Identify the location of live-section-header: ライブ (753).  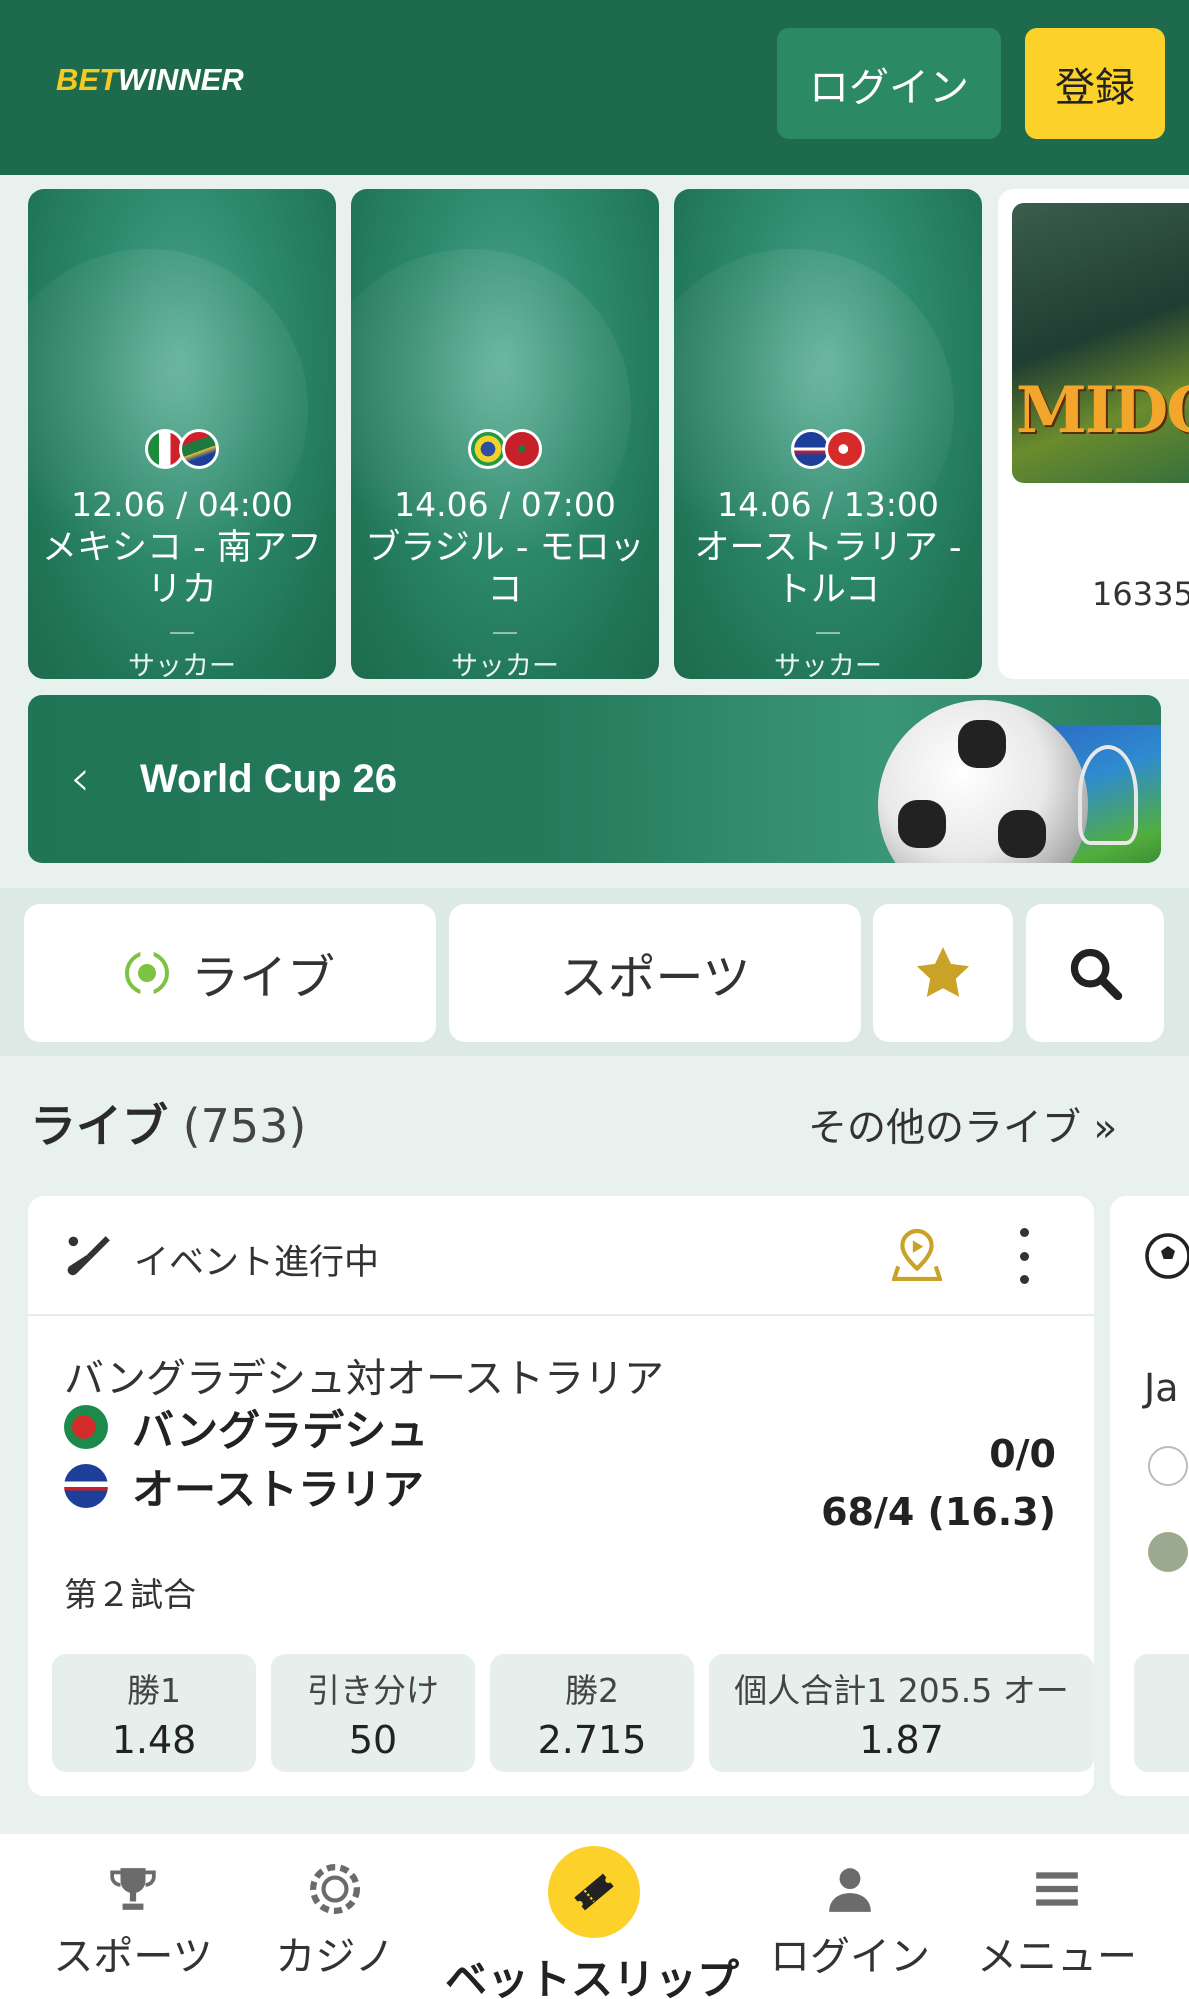
(168, 1123).